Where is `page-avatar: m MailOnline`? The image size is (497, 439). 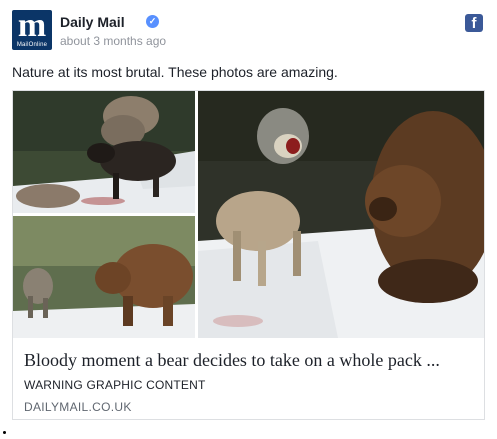
page-avatar: m MailOnline is located at coordinates (32, 30).